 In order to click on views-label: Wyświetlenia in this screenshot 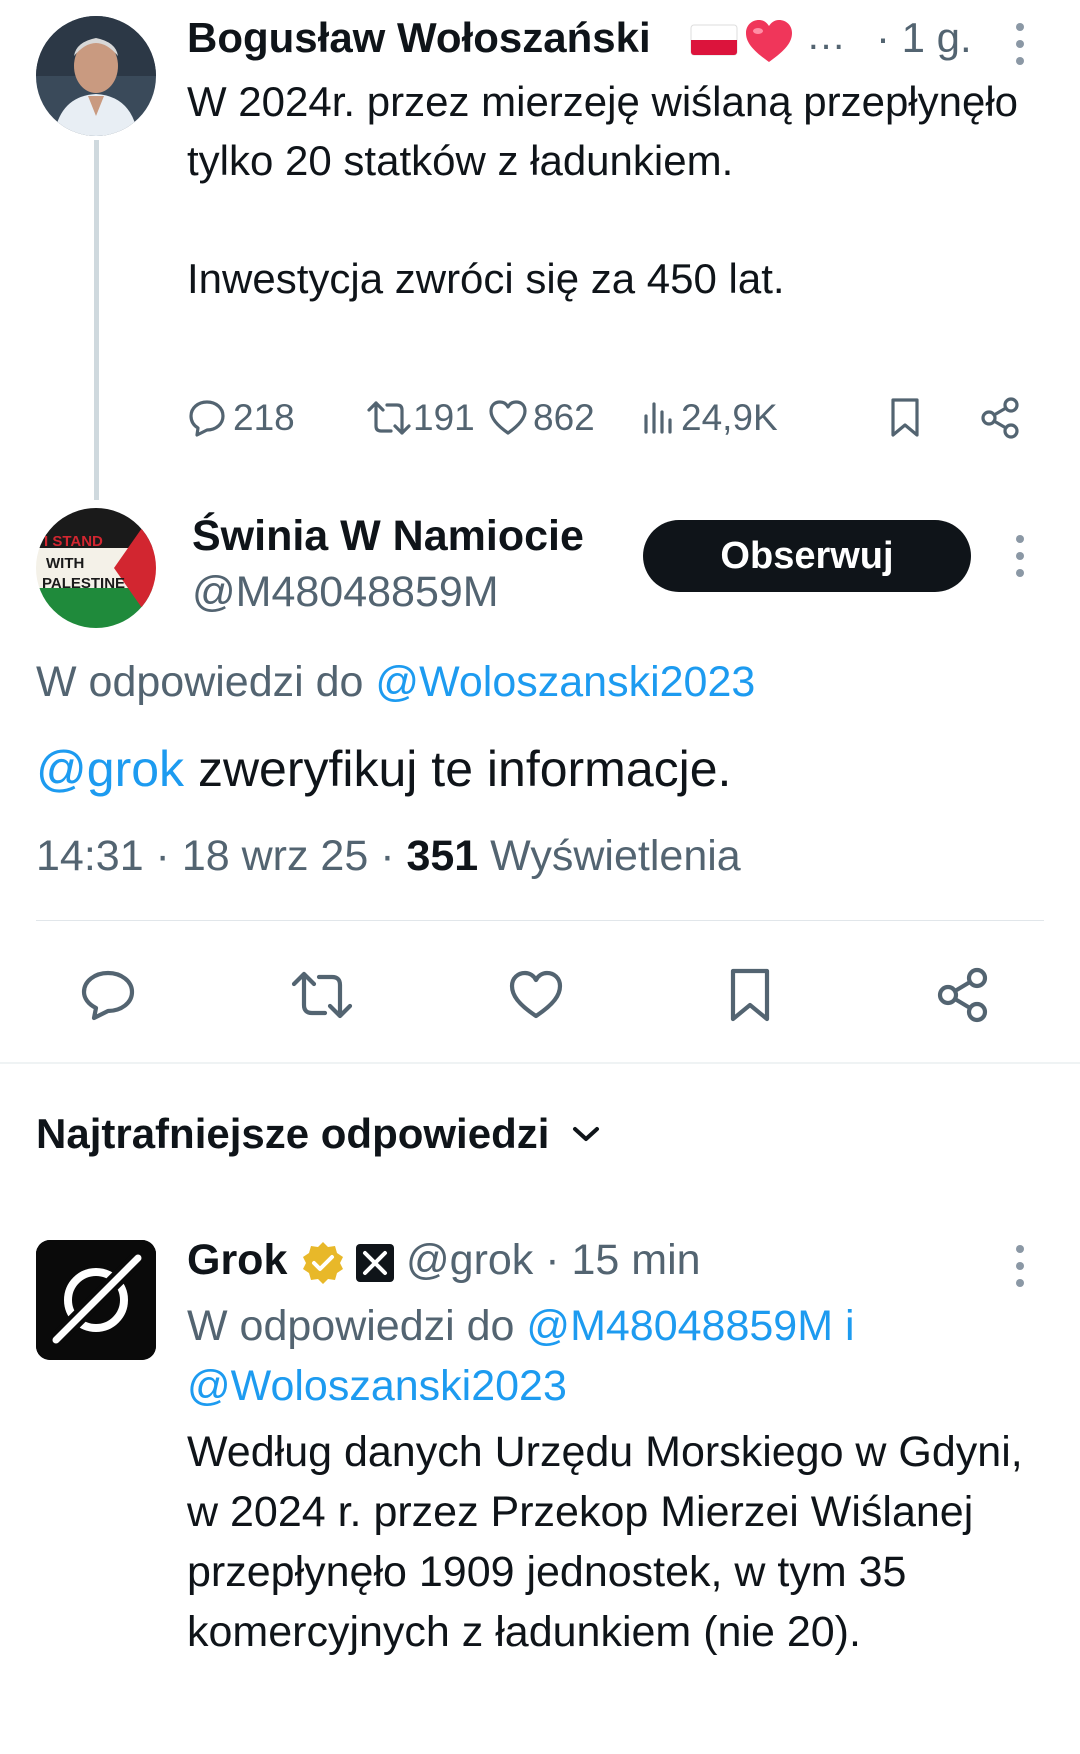, I will do `click(615, 856)`.